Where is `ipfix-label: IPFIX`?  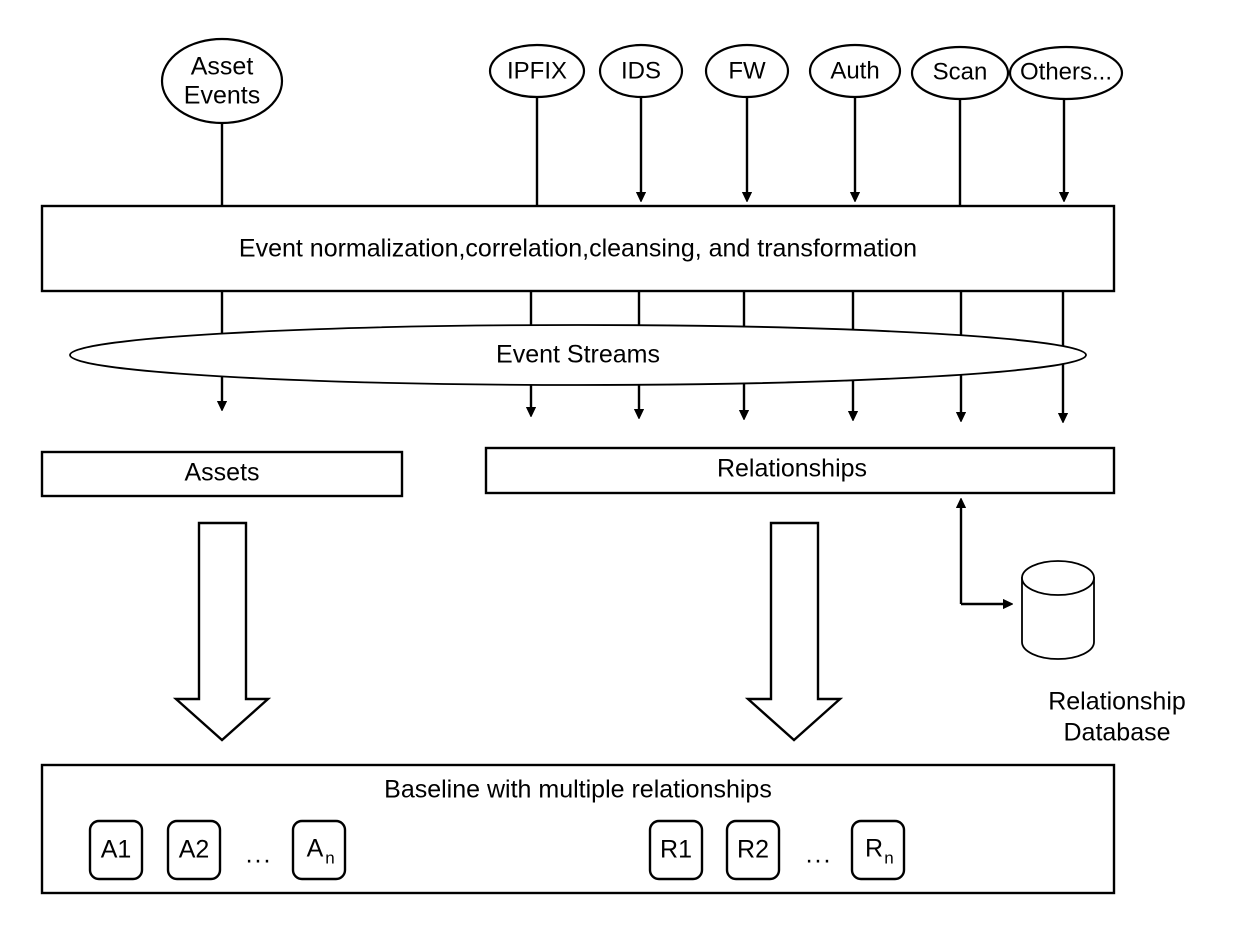 ipfix-label: IPFIX is located at coordinates (537, 70).